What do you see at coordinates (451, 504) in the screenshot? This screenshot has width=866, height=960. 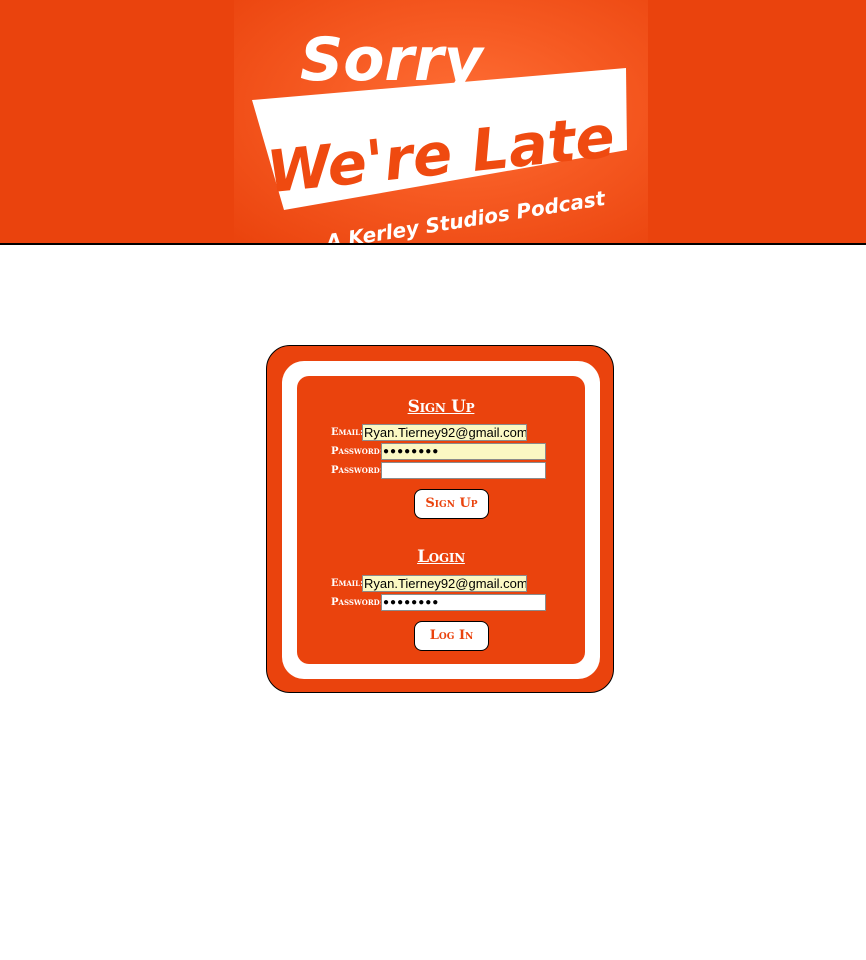 I see `signup-button: Sign Up` at bounding box center [451, 504].